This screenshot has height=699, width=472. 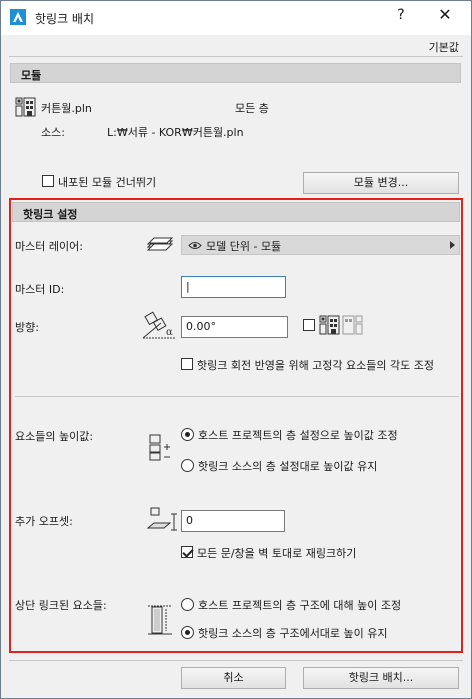 What do you see at coordinates (320, 245) in the screenshot?
I see `master-layer-dropdown: 모델 단위 - 모듈` at bounding box center [320, 245].